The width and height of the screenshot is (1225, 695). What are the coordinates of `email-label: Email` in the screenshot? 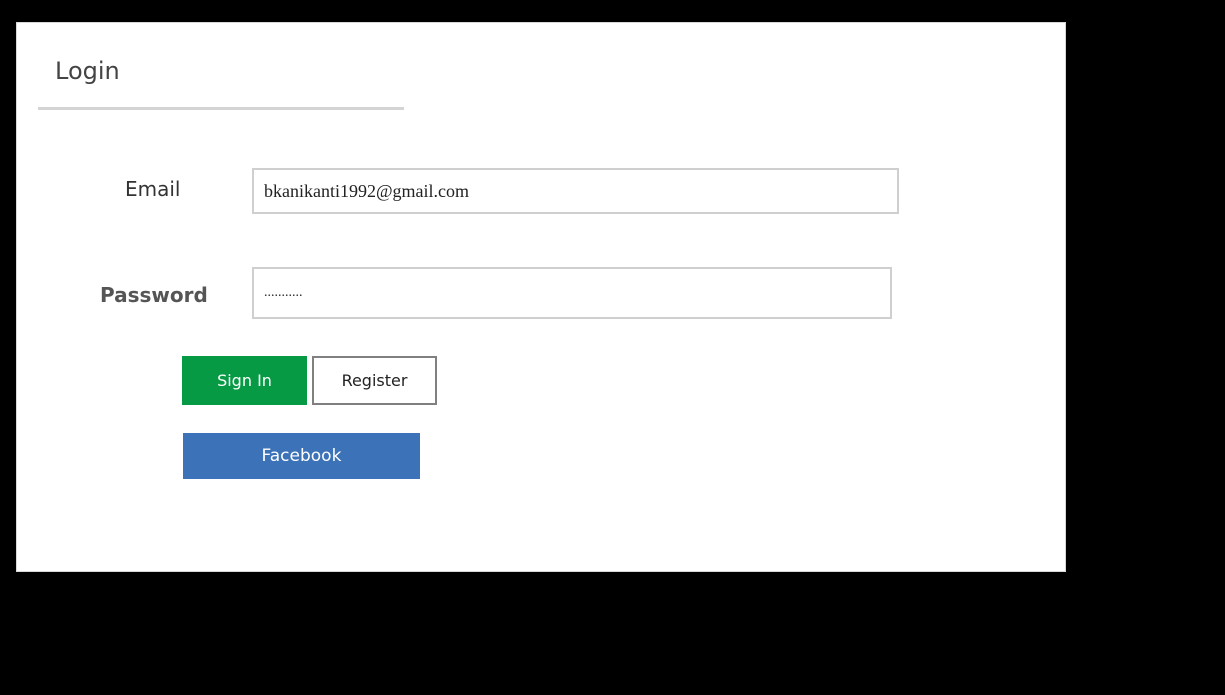 It's located at (153, 189).